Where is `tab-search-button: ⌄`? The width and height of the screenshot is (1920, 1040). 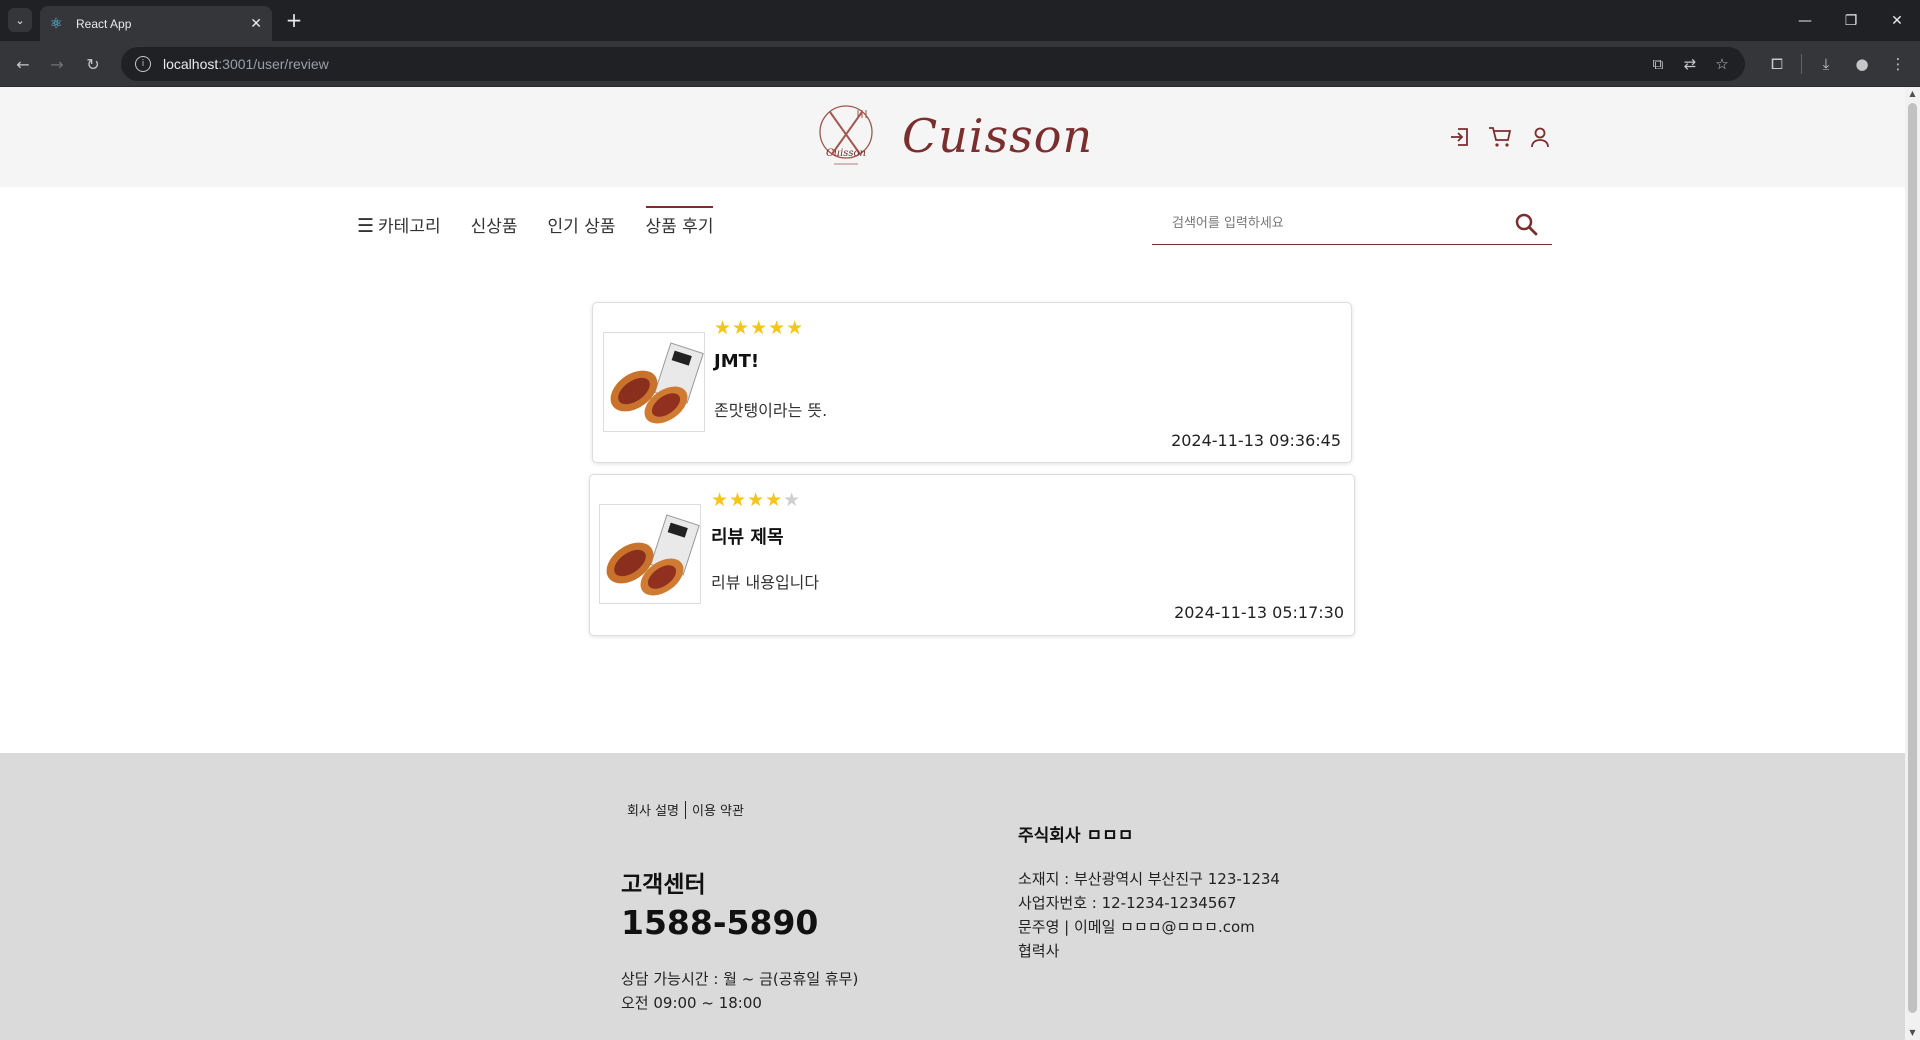 tab-search-button: ⌄ is located at coordinates (20, 20).